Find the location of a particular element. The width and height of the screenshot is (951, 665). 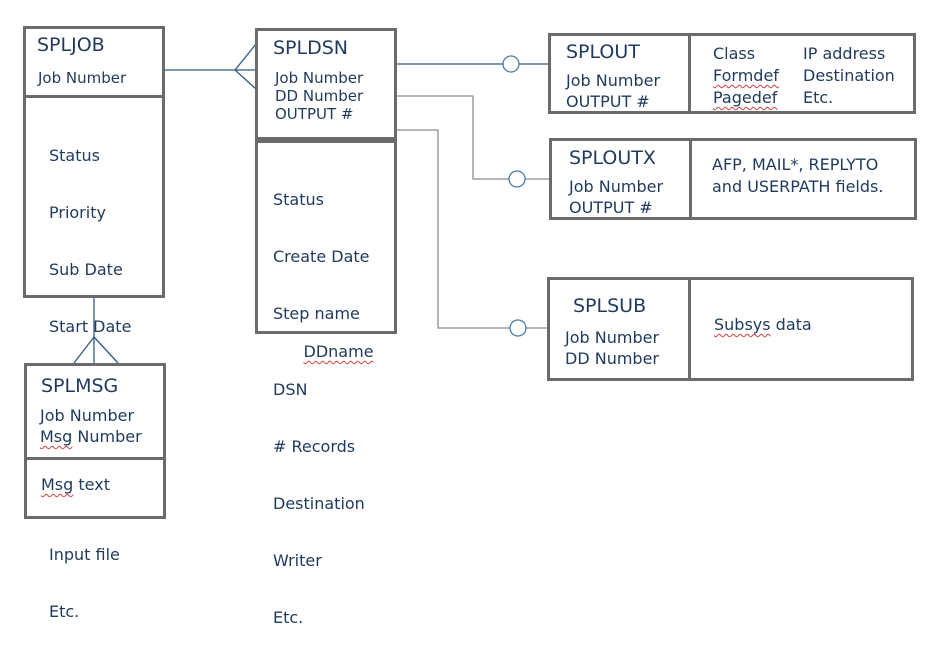

attribute: Writer is located at coordinates (297, 560).